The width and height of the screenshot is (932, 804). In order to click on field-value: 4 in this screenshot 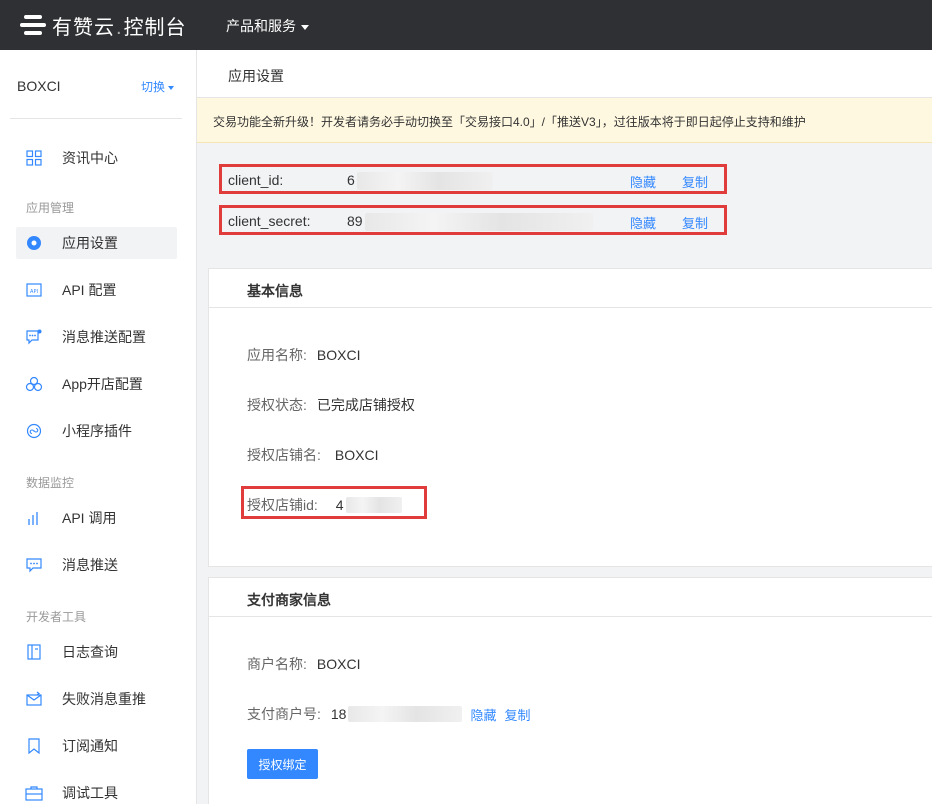, I will do `click(339, 505)`.